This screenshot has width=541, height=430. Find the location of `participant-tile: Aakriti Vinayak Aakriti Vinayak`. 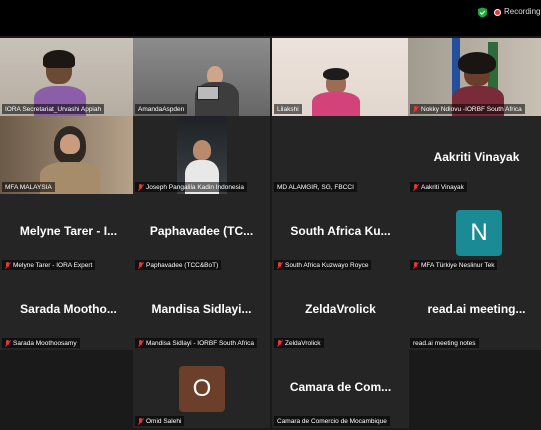

participant-tile: Aakriti Vinayak Aakriti Vinayak is located at coordinates (474, 155).